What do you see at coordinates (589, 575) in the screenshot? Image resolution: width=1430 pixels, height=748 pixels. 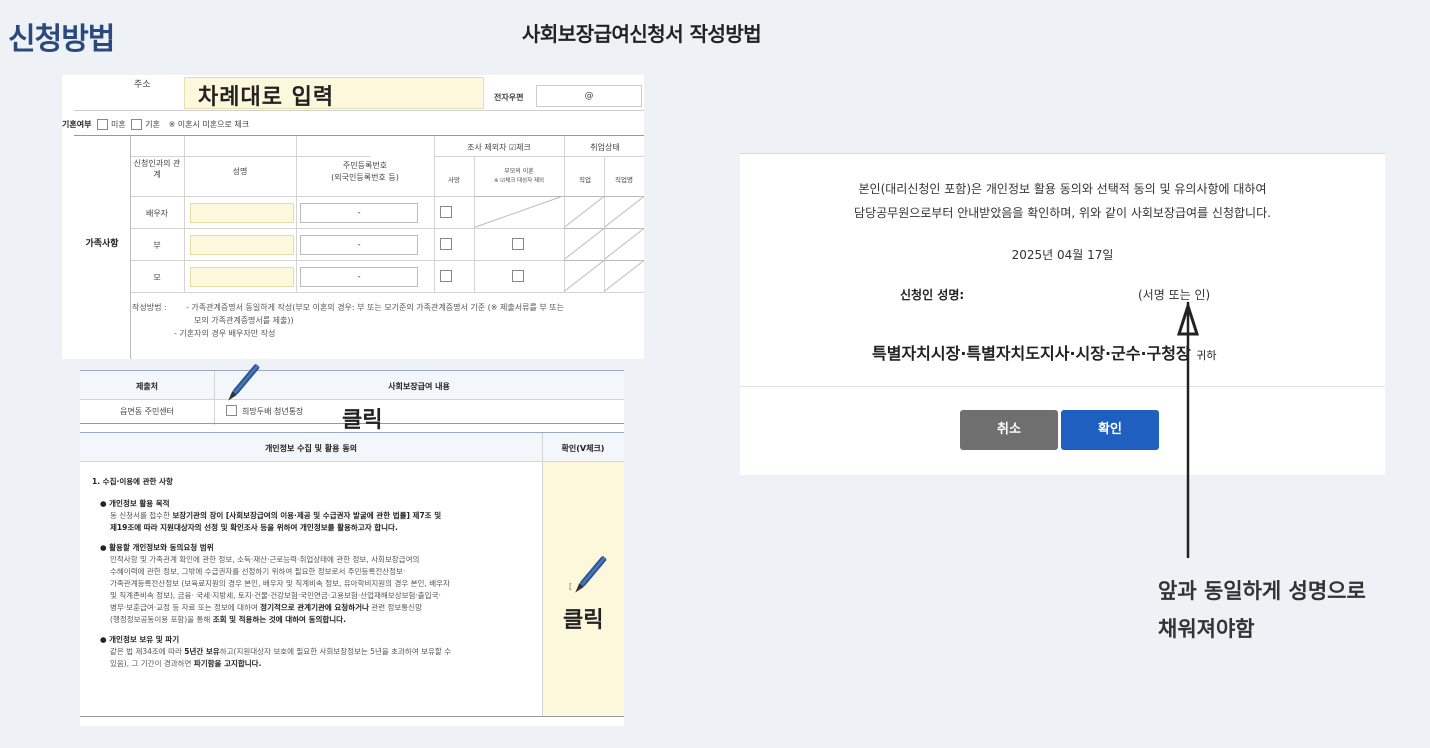 I see `consent-pen-icon` at bounding box center [589, 575].